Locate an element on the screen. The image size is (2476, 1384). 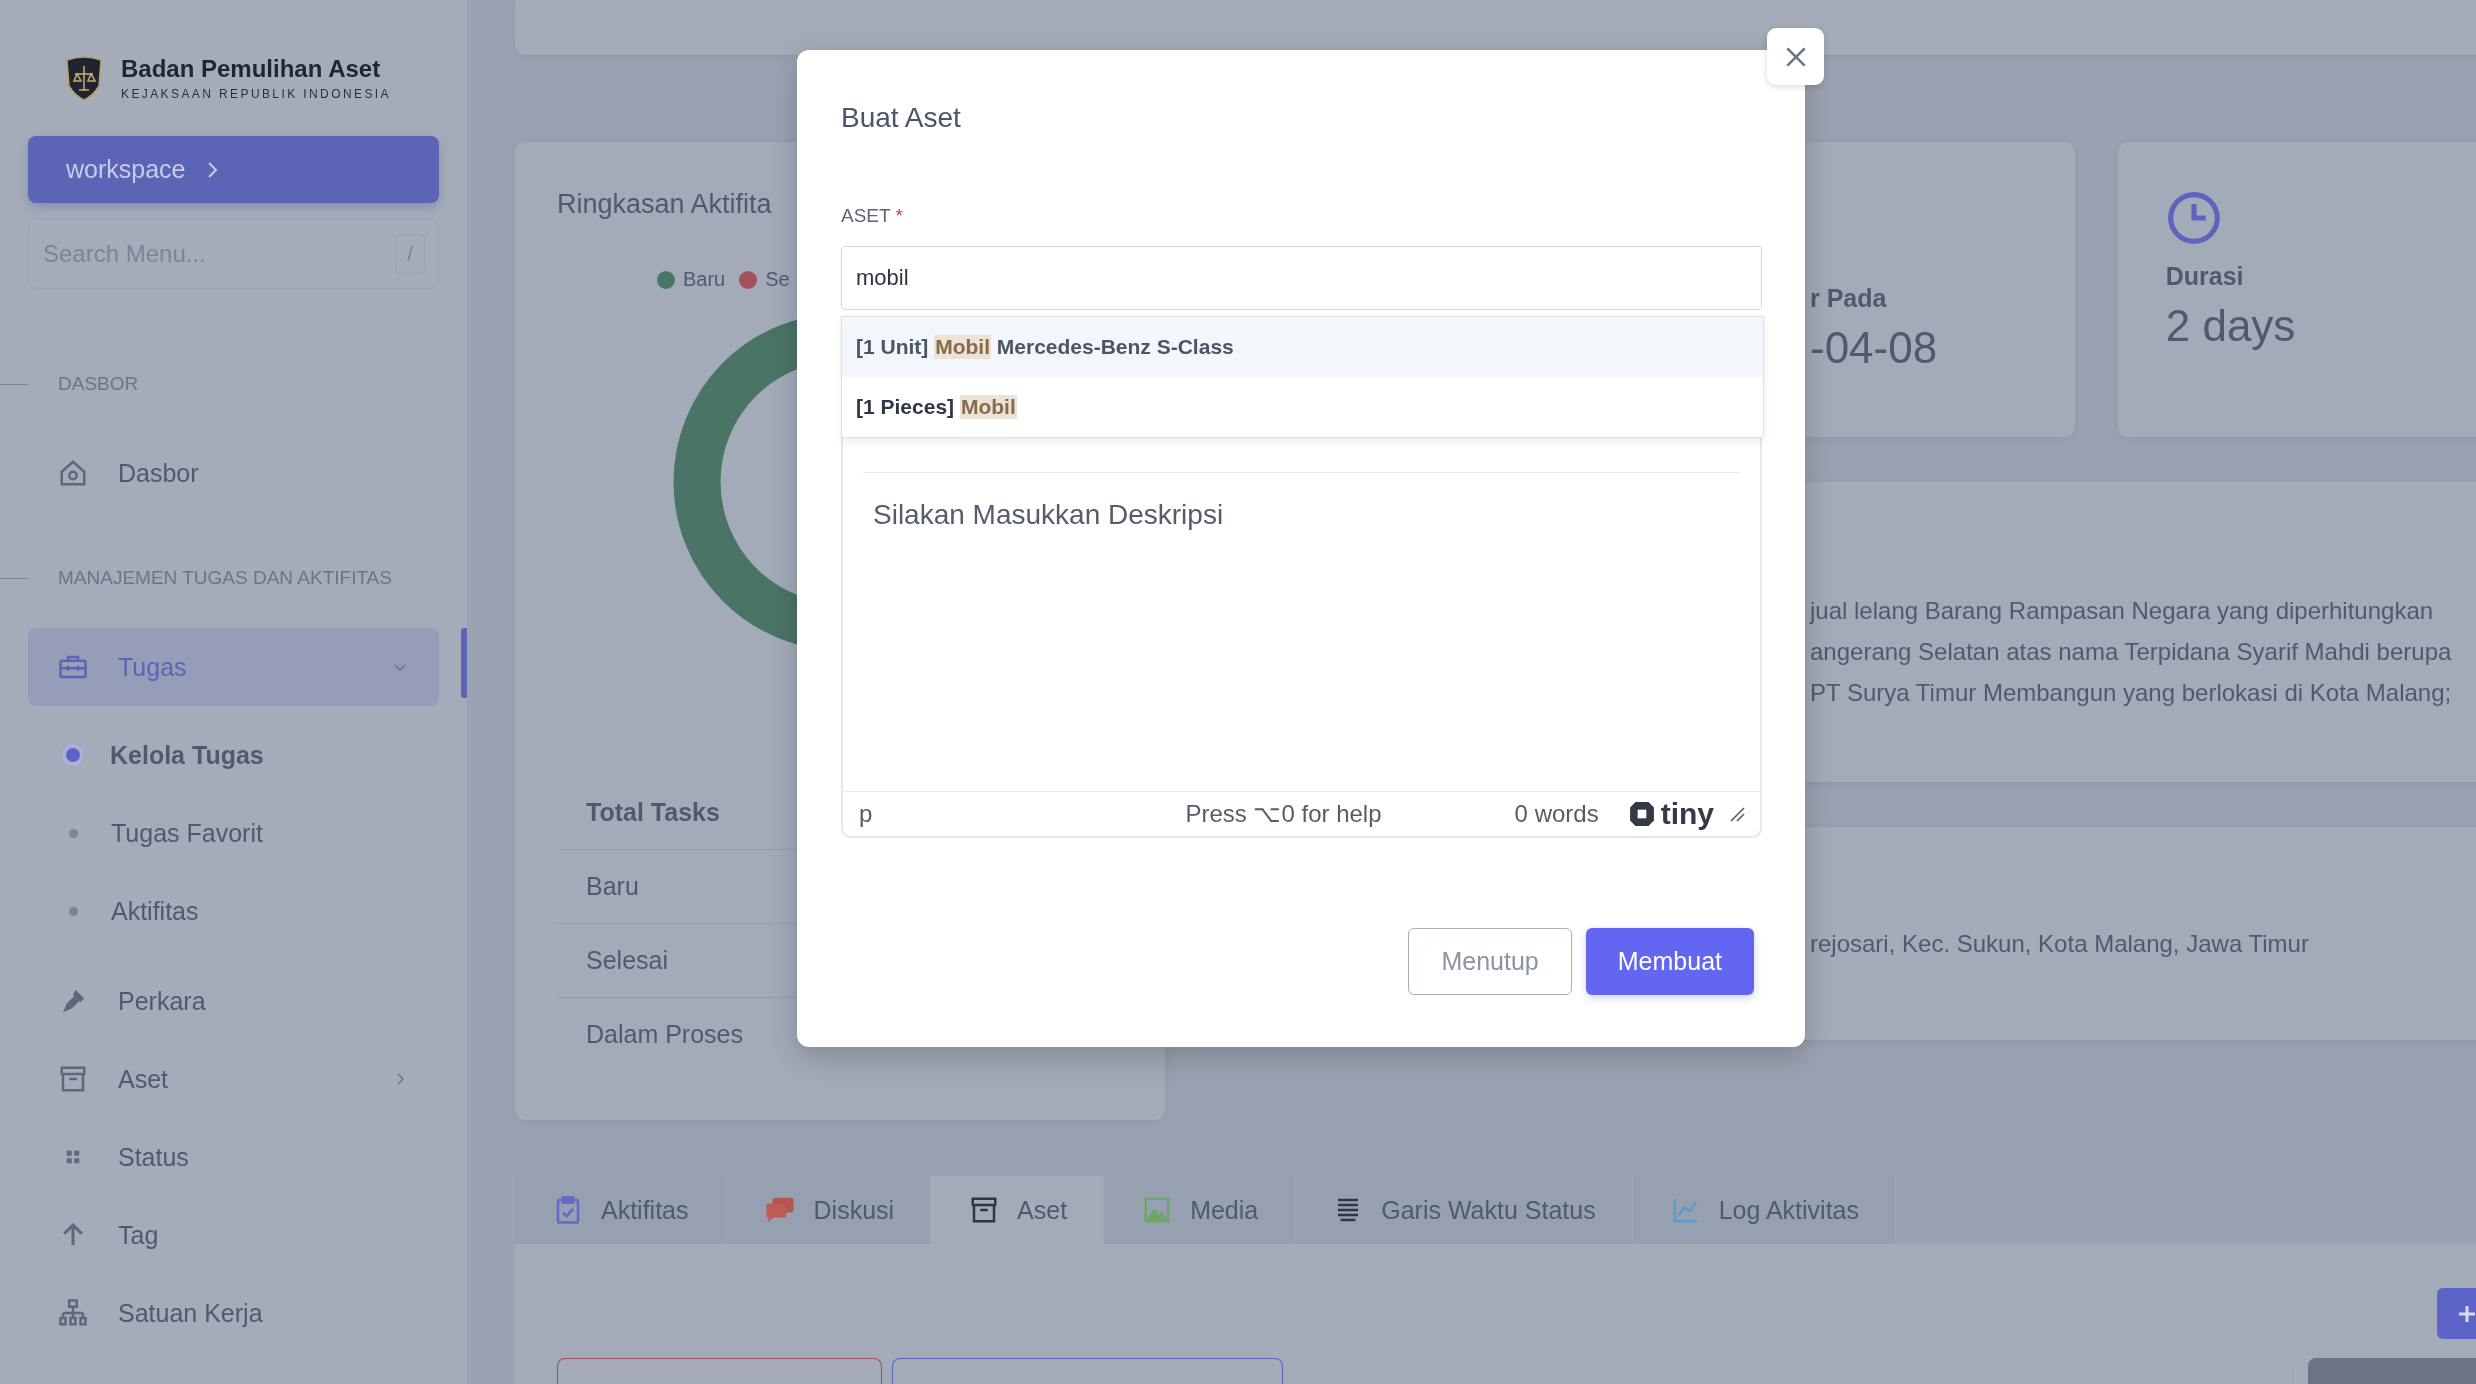
modal-title: Buat Aset is located at coordinates (901, 118).